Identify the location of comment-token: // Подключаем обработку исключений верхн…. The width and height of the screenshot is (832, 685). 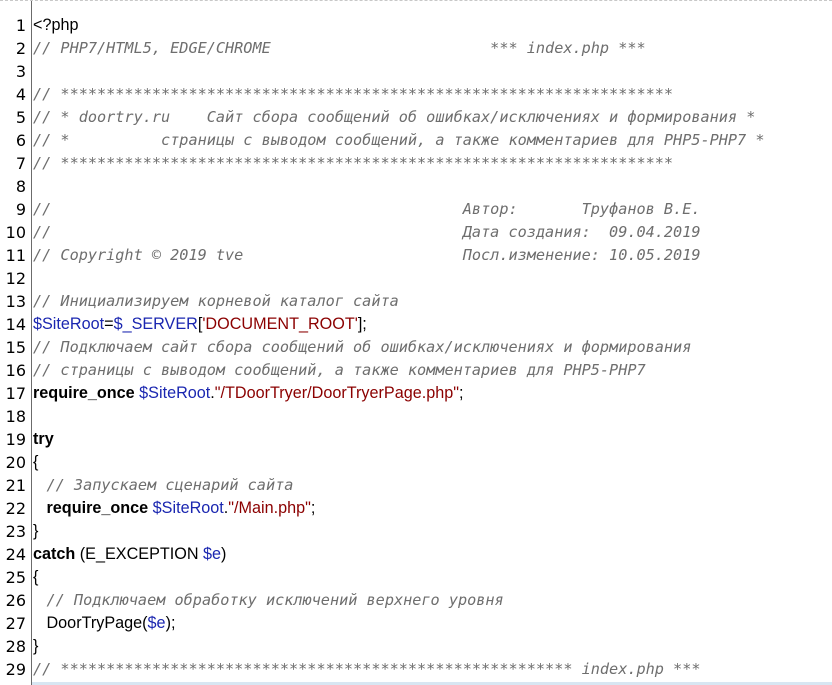
(275, 600).